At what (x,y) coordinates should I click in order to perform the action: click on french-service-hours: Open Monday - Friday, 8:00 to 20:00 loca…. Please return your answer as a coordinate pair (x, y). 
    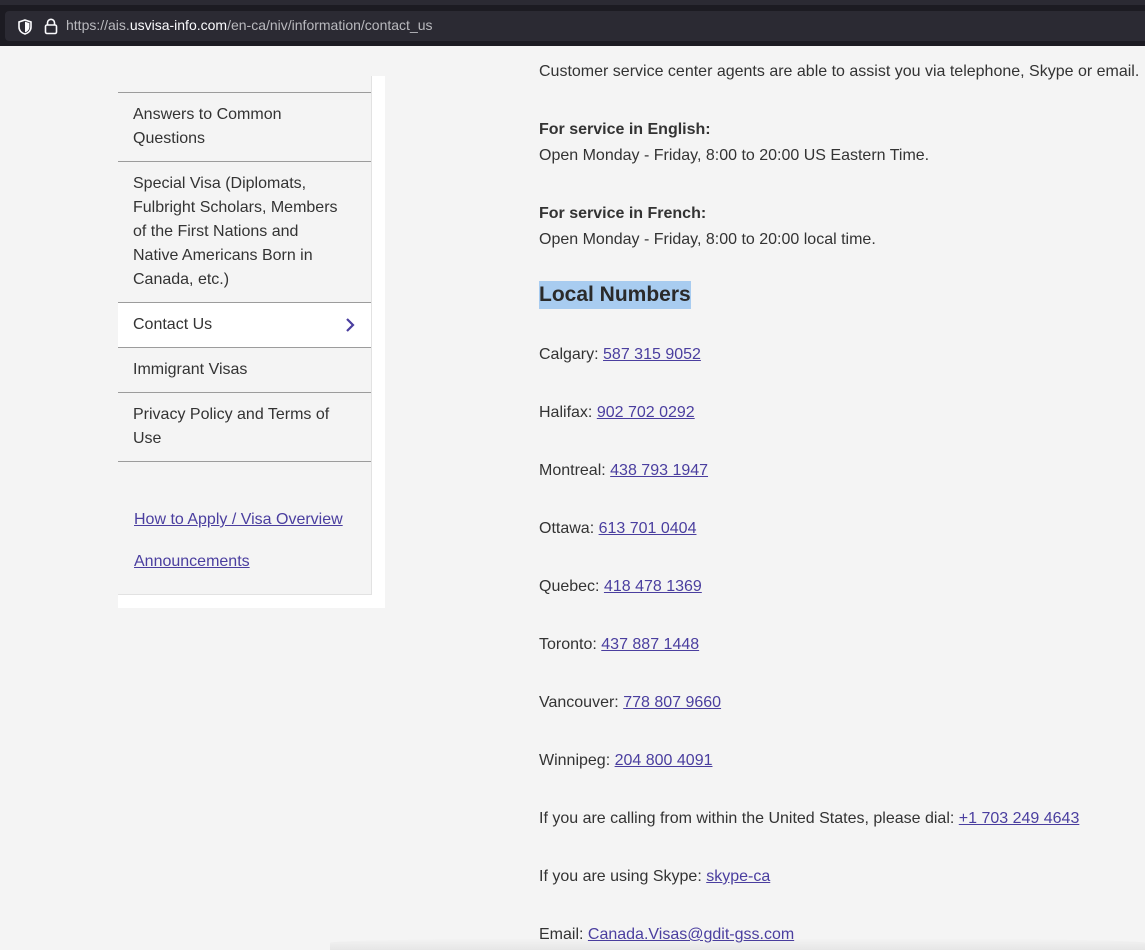
    Looking at the image, I should click on (707, 239).